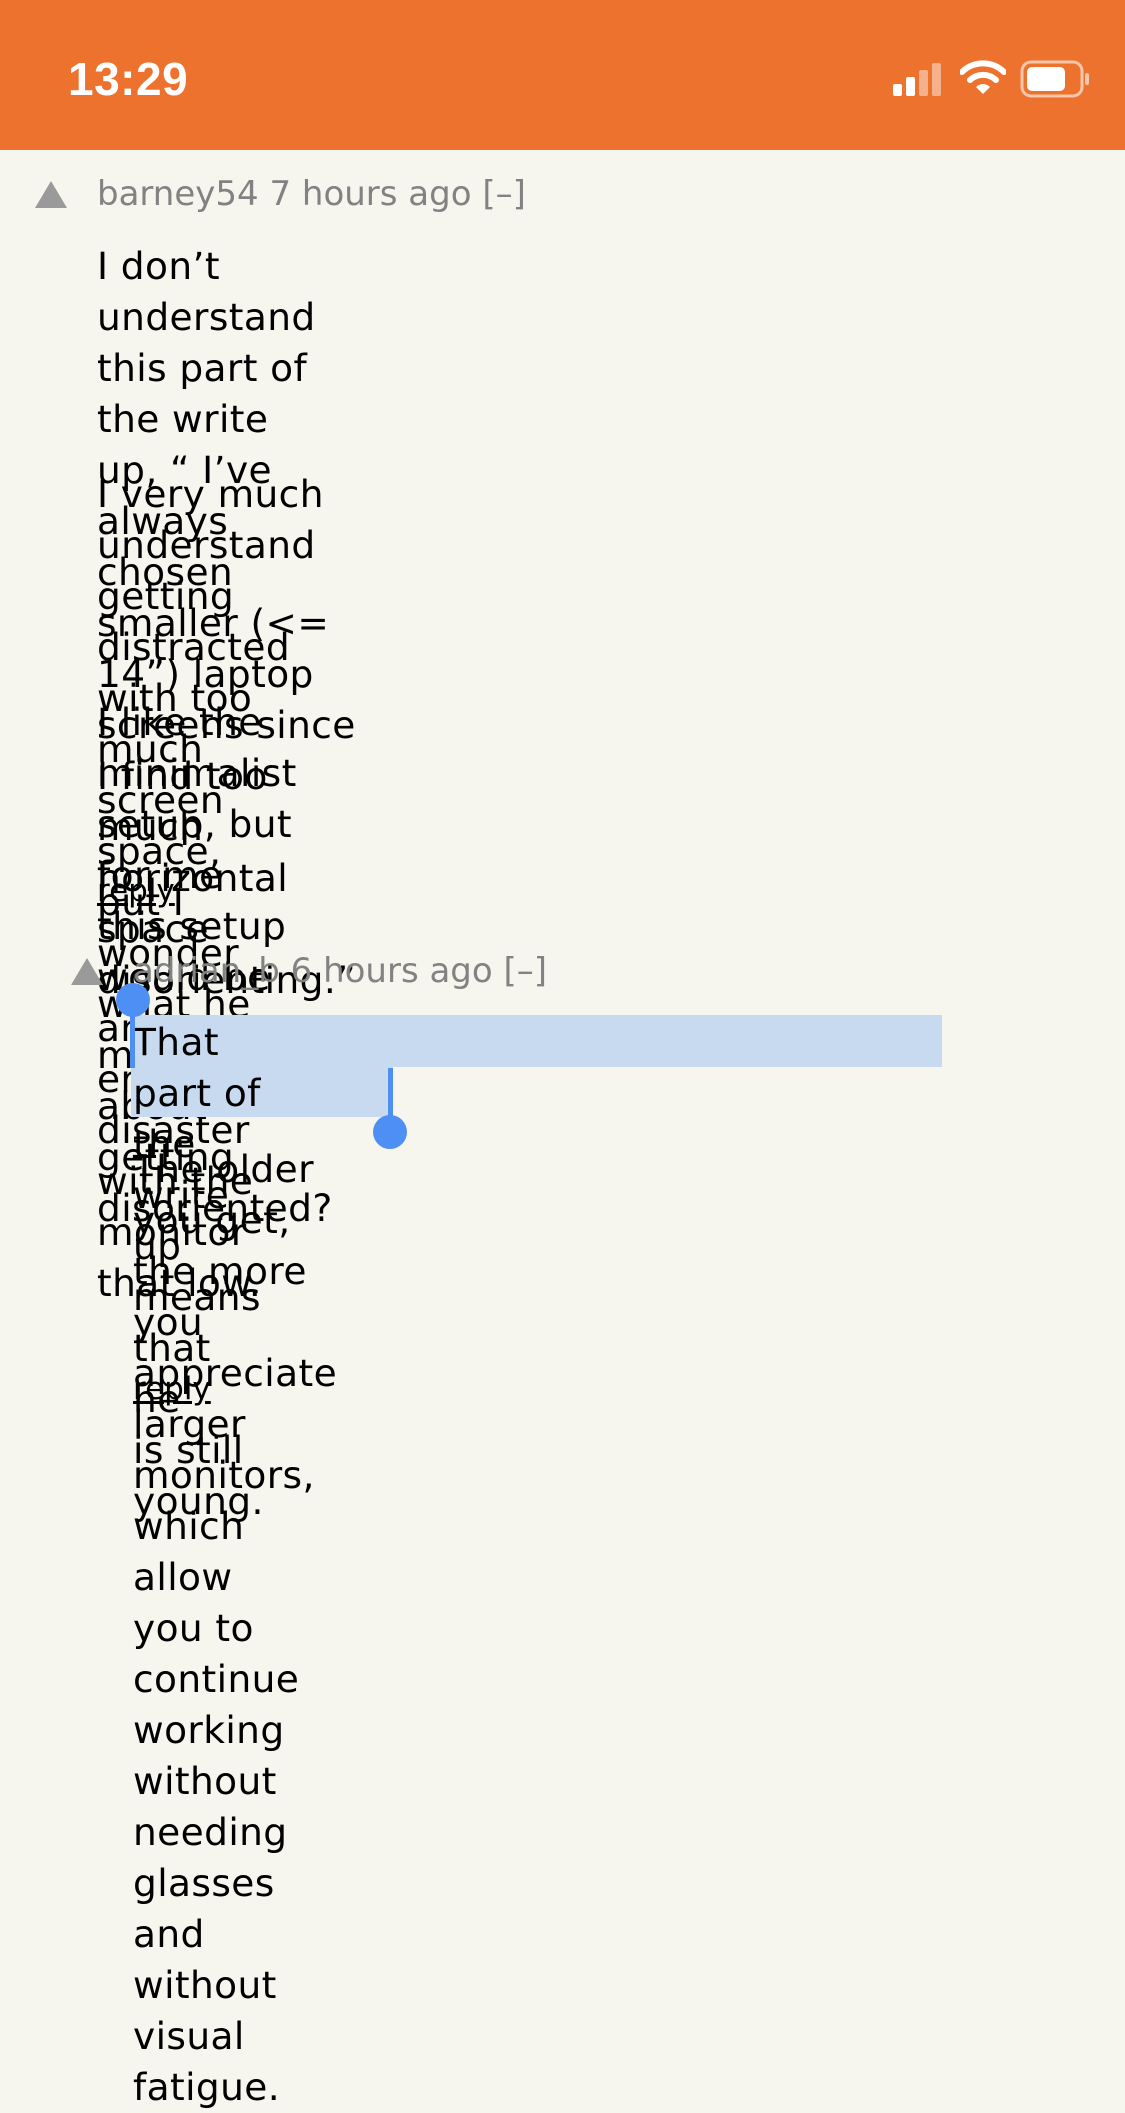 Image resolution: width=1125 pixels, height=2113 pixels. I want to click on status-bar: 13:29, so click(562, 75).